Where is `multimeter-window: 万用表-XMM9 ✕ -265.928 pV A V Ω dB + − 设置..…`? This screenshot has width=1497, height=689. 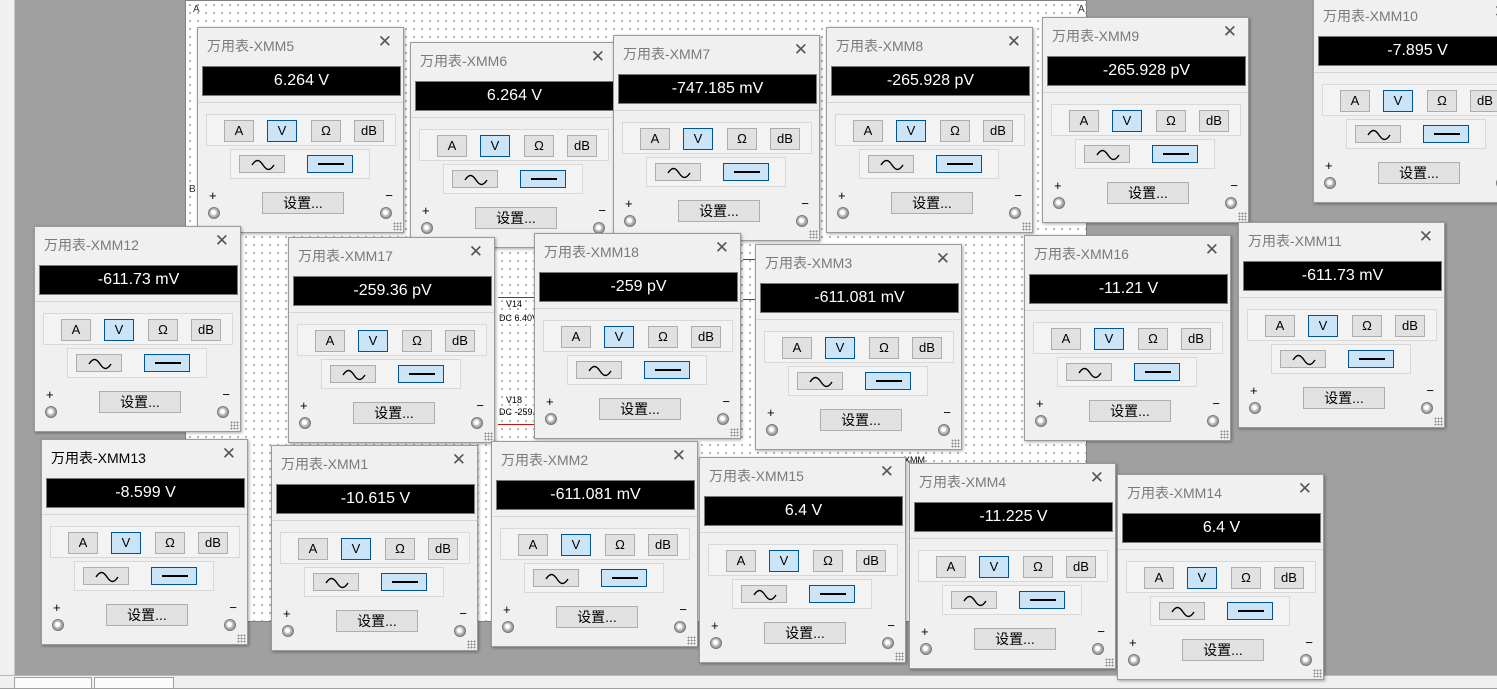 multimeter-window: 万用表-XMM9 ✕ -265.928 pV A V Ω dB + − 设置..… is located at coordinates (1145, 120).